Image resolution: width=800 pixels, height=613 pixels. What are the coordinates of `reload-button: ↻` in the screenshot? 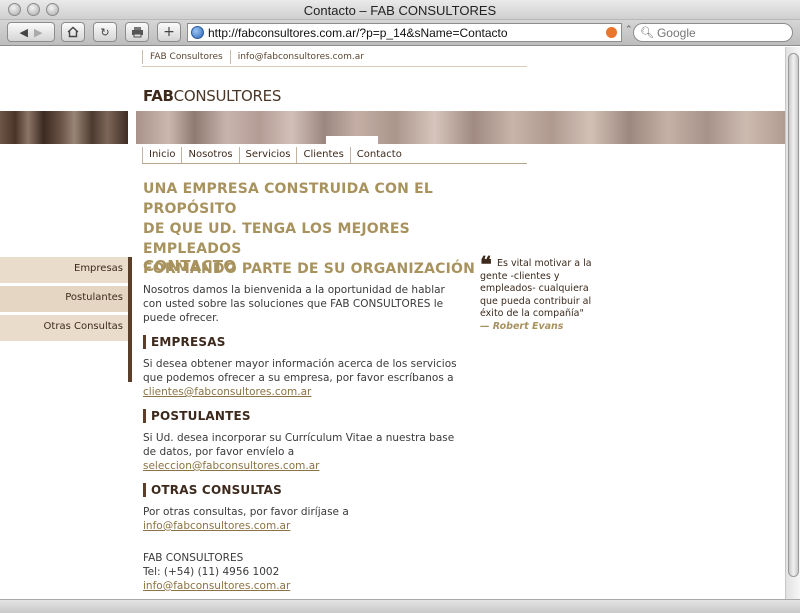 It's located at (105, 32).